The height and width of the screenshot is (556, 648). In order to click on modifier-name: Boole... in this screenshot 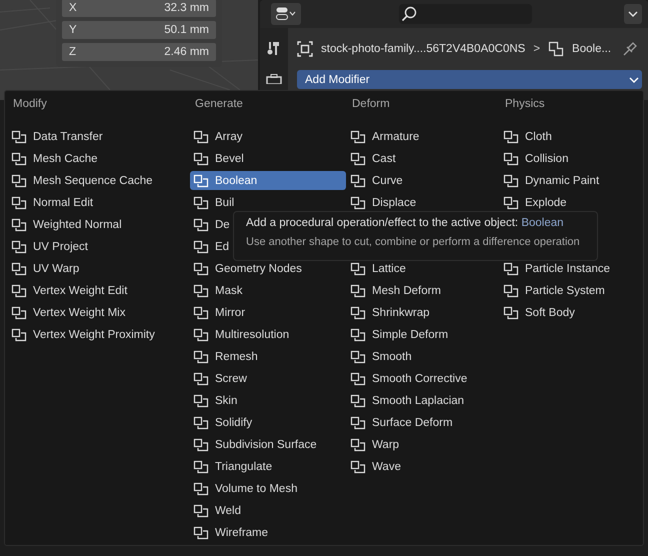, I will do `click(592, 49)`.